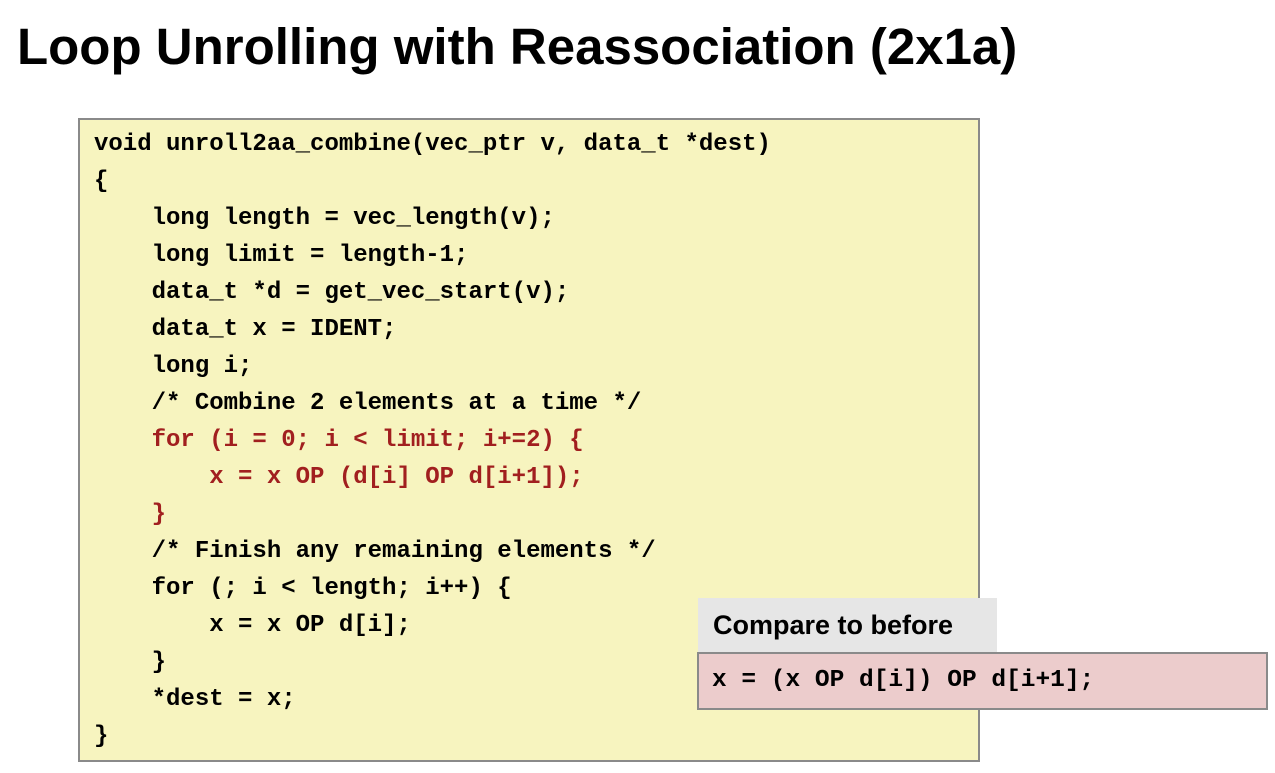 This screenshot has width=1275, height=773. What do you see at coordinates (339, 440) in the screenshot?
I see `code-line-unrolled-for: for (i = 0; i < limit; i+=2) {` at bounding box center [339, 440].